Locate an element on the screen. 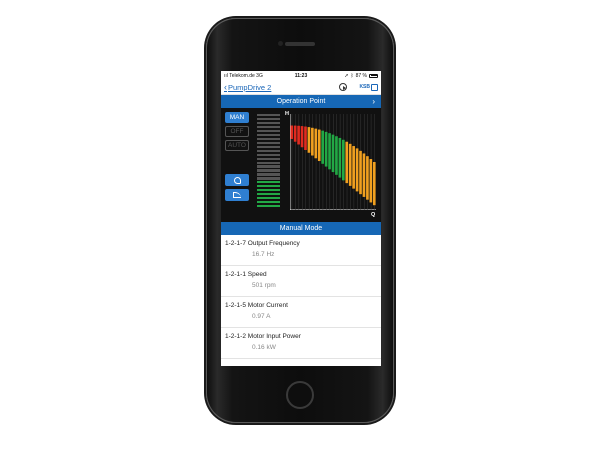 The height and width of the screenshot is (450, 600). parameter-code: 1-2-1-7 is located at coordinates (235, 243).